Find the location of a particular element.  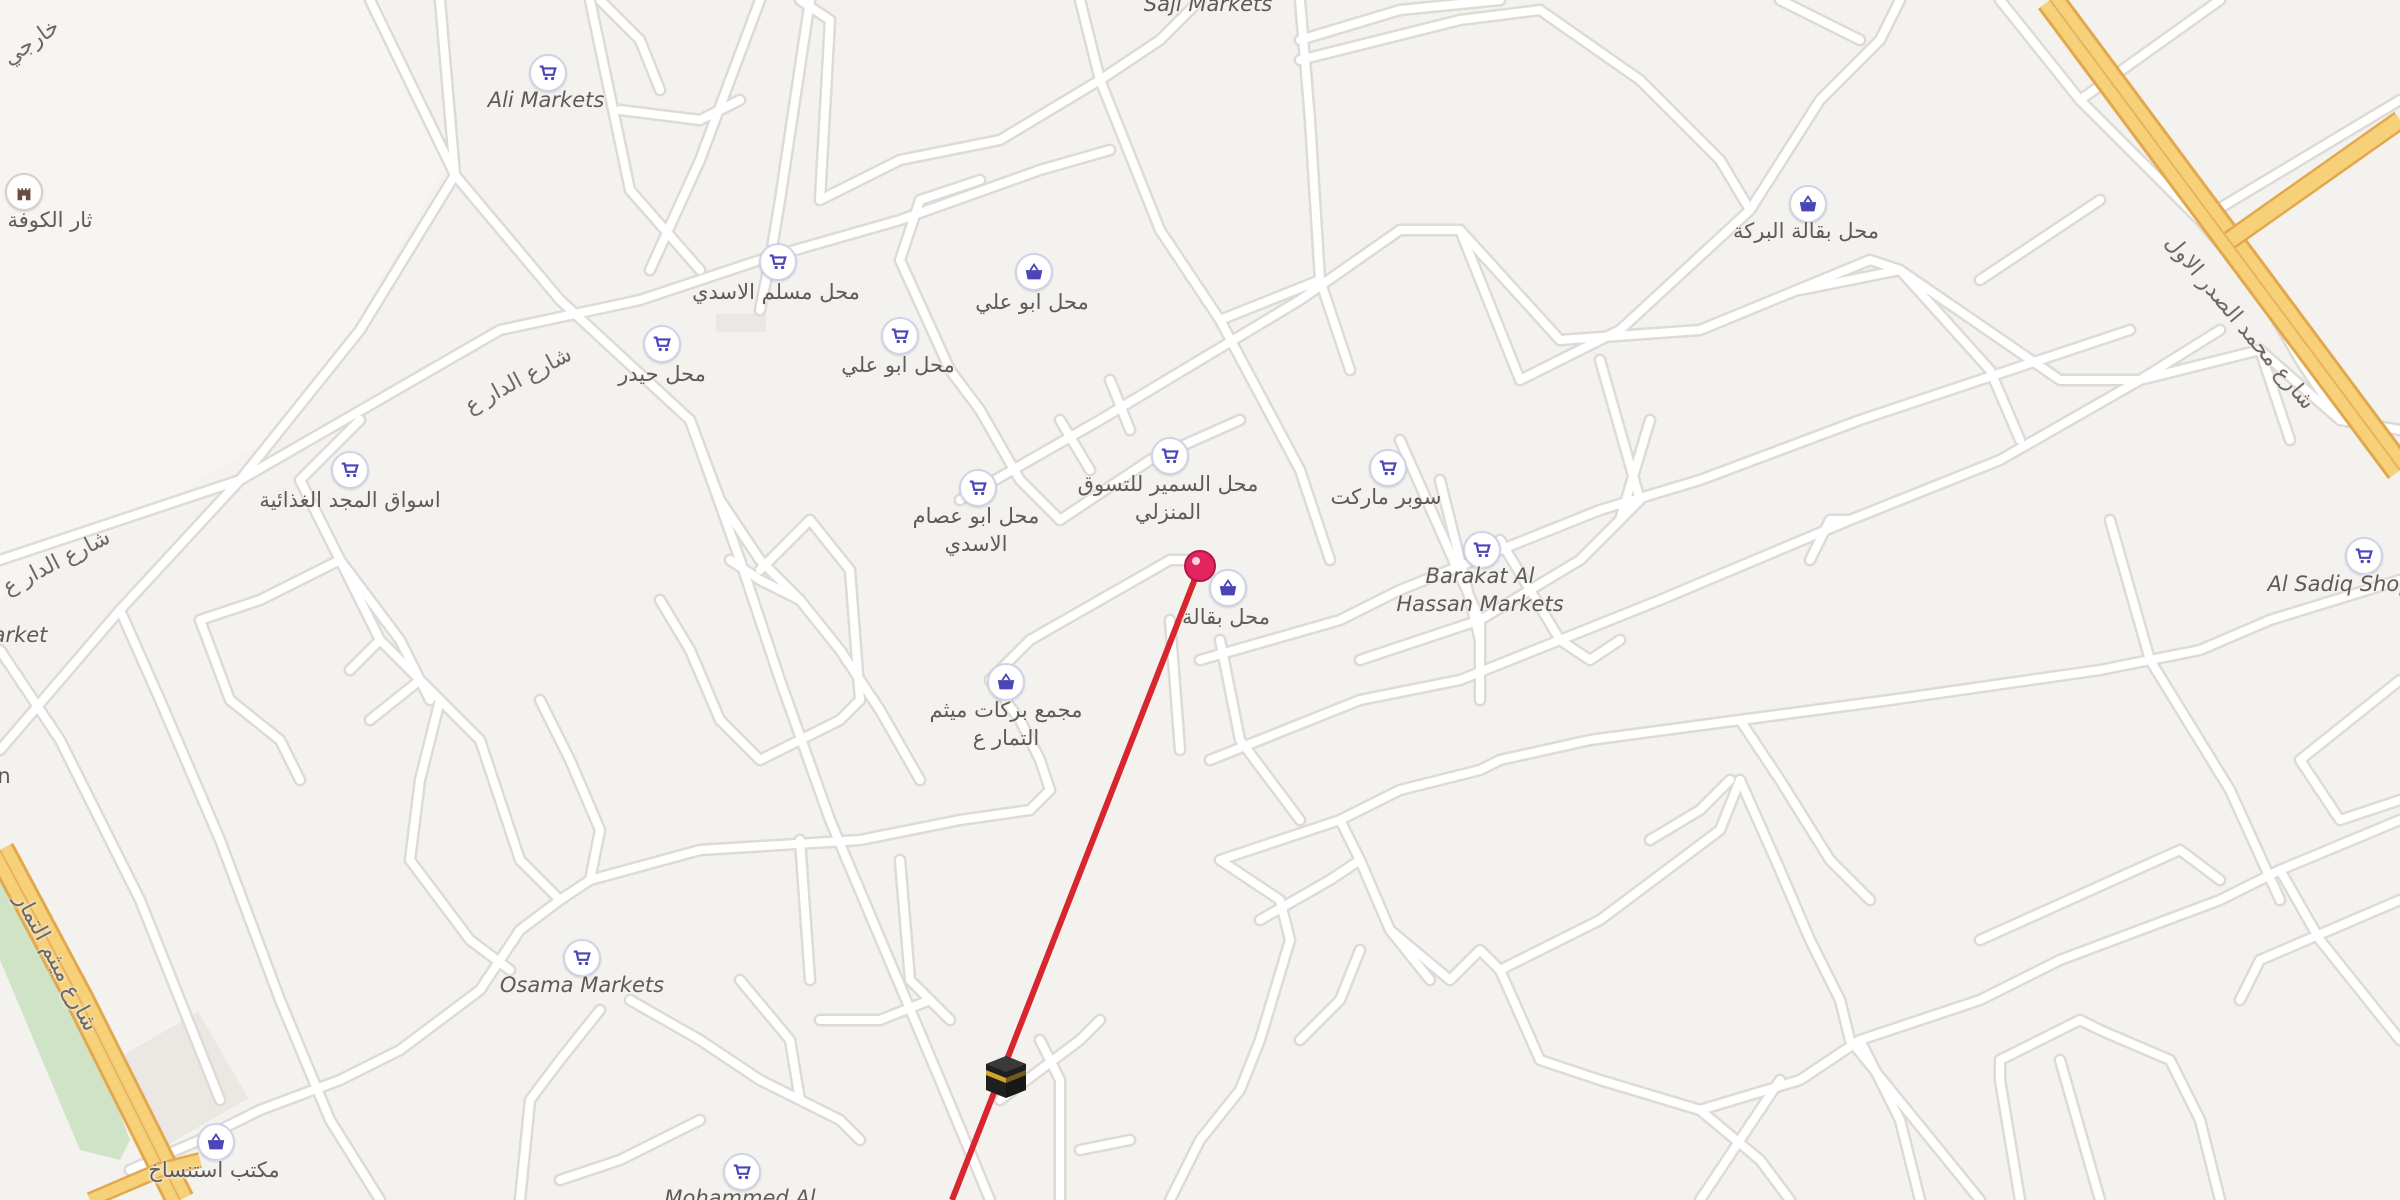

location-pin-icon is located at coordinates (1200, 566).